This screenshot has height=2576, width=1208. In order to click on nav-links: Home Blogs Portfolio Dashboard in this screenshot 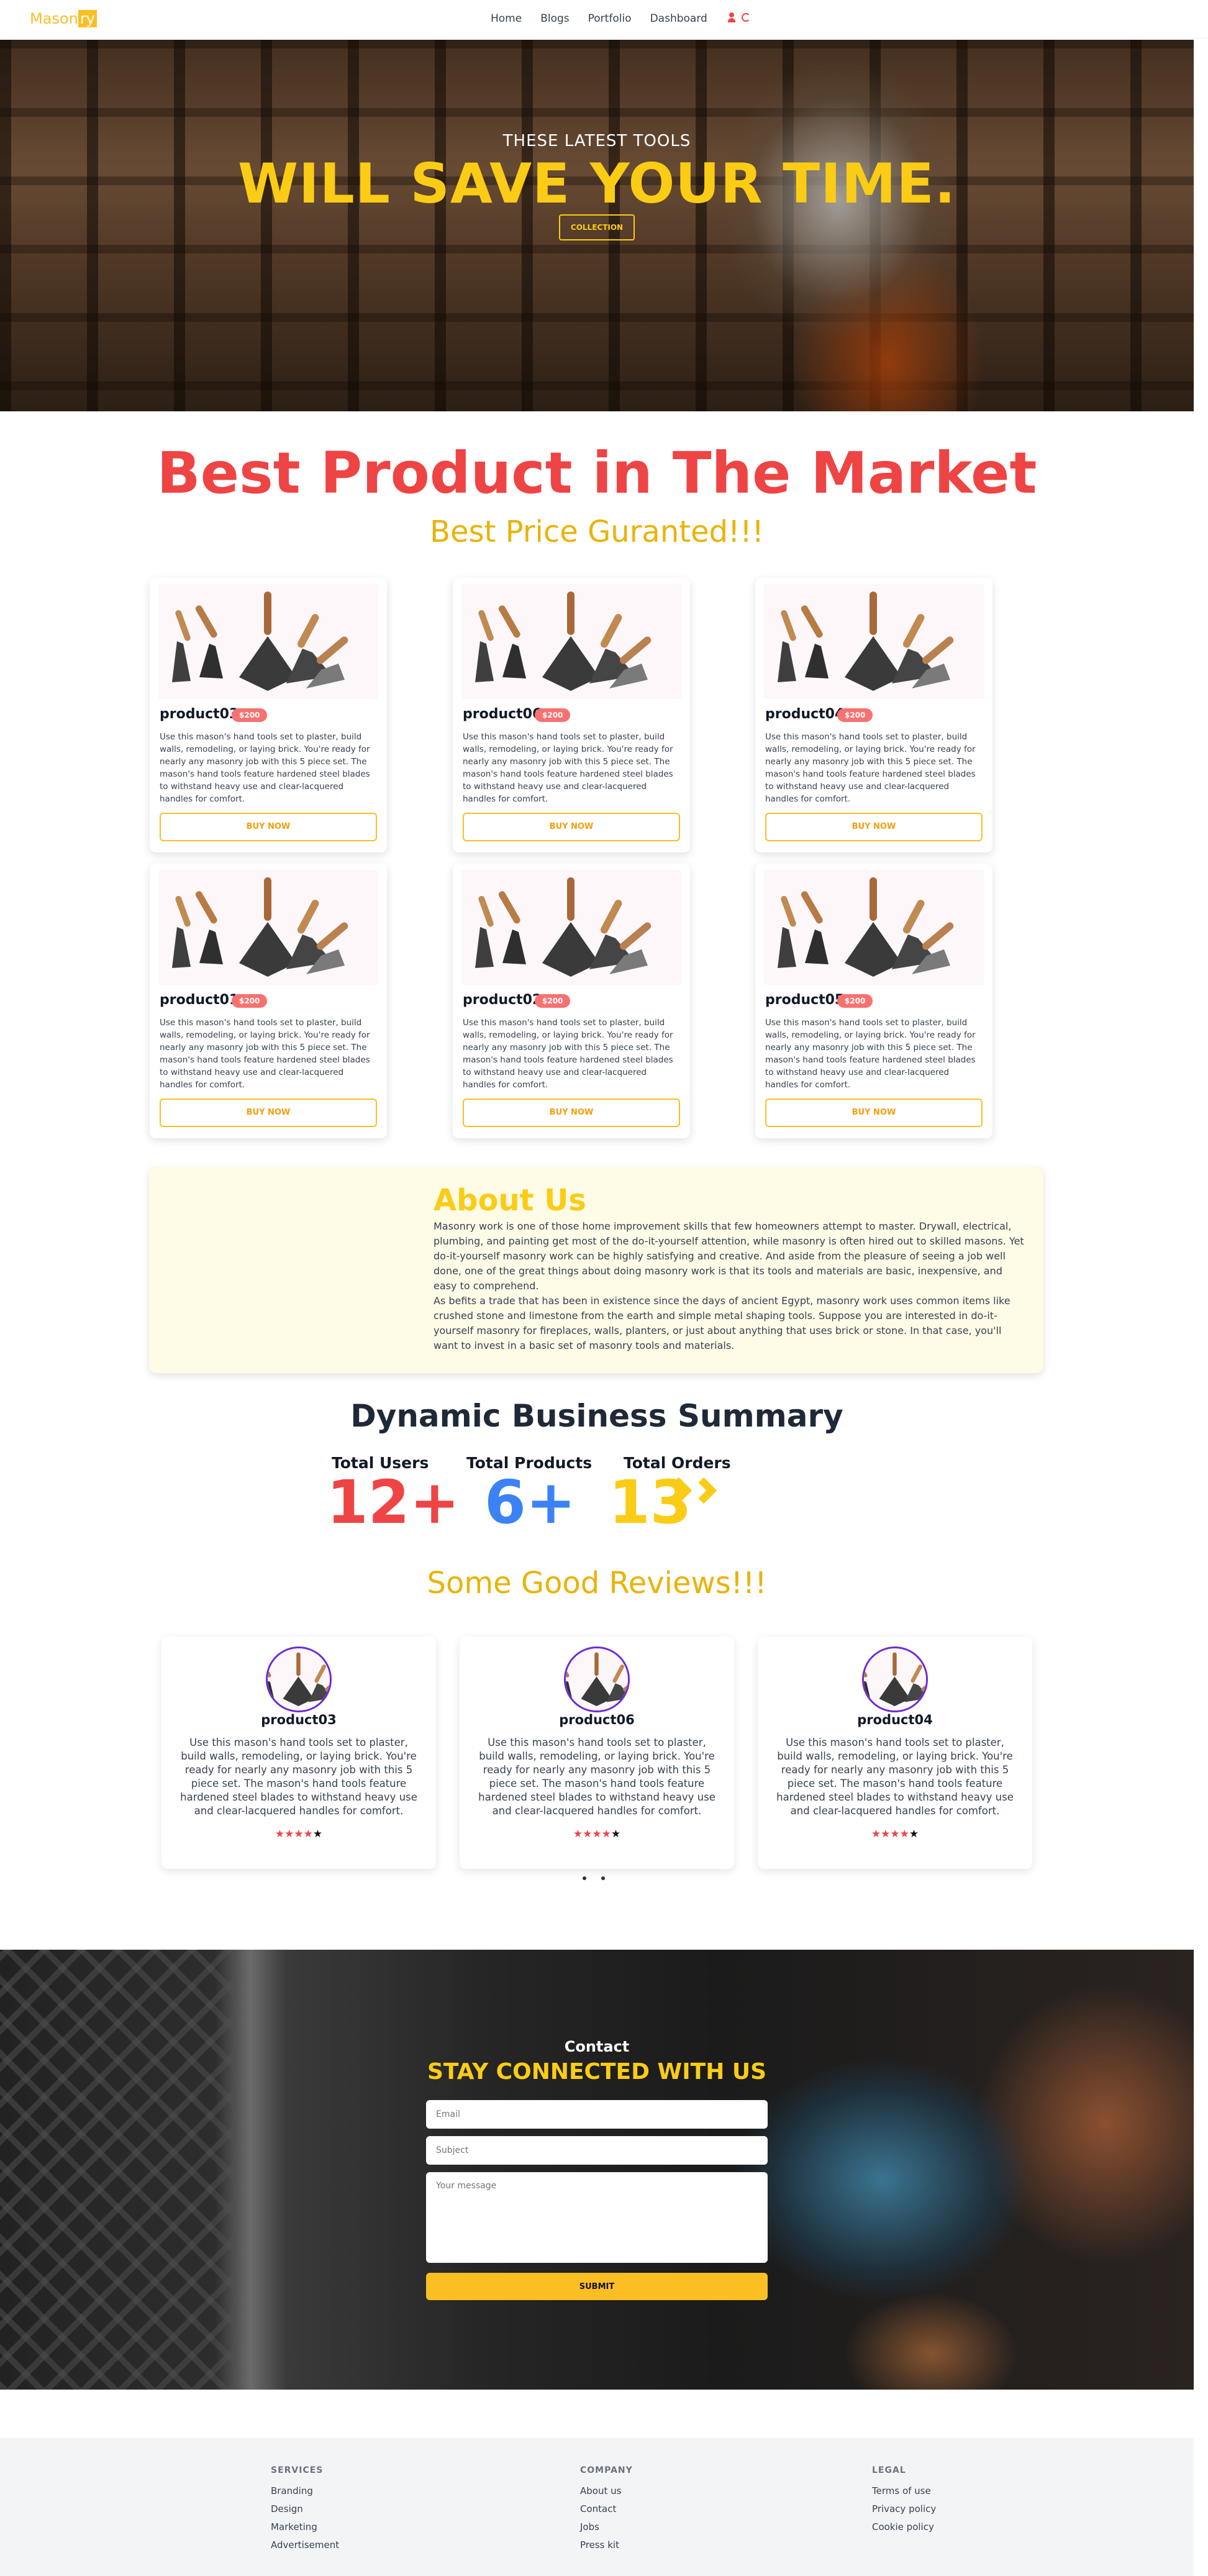, I will do `click(599, 18)`.